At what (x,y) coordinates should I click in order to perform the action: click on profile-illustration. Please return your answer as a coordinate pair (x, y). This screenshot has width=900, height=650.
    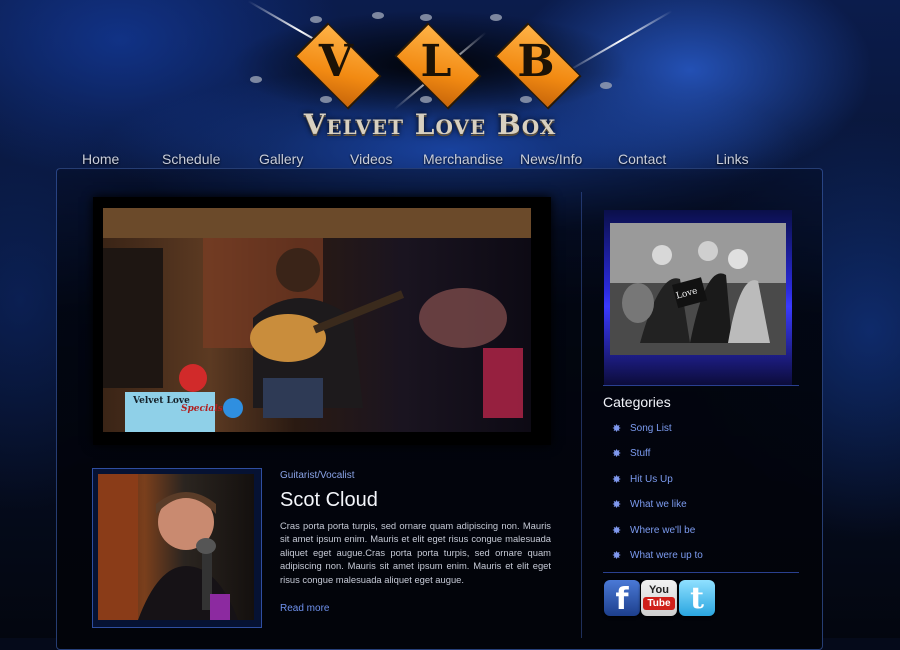
    Looking at the image, I should click on (168, 547).